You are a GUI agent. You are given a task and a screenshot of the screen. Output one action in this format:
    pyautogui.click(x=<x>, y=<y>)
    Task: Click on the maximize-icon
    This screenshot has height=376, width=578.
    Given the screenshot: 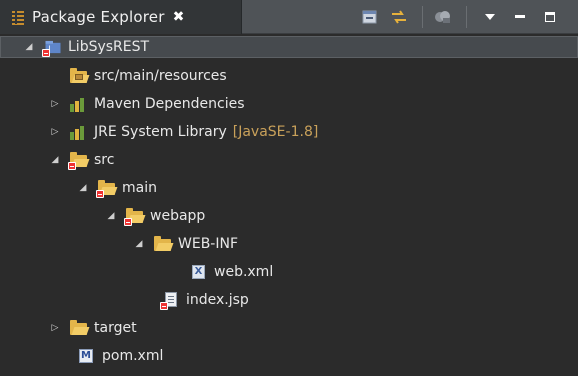 What is the action you would take?
    pyautogui.click(x=550, y=17)
    